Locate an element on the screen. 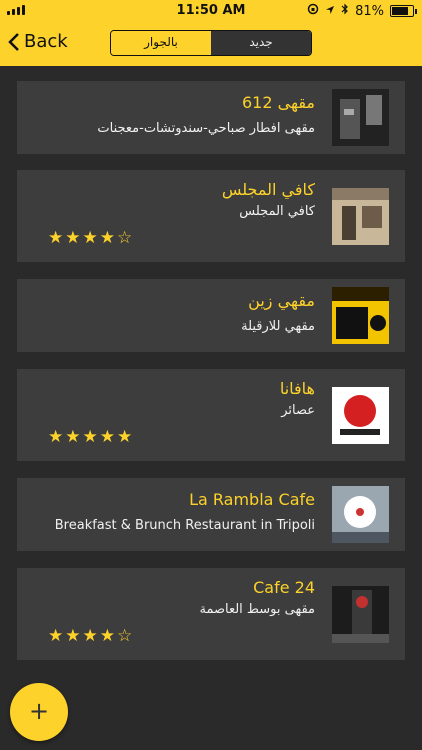 The height and width of the screenshot is (750, 422). cafe-title: مقهي زين is located at coordinates (281, 300).